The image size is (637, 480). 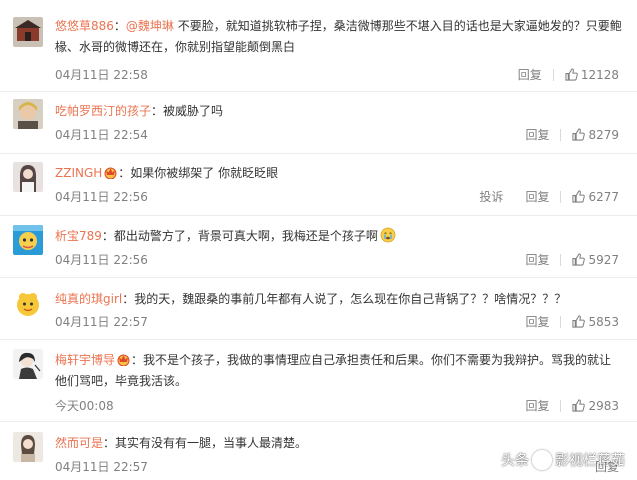 I want to click on comment-text: ZZINGH ：如果你被绑架了 你就眨眨眼, so click(x=339, y=173).